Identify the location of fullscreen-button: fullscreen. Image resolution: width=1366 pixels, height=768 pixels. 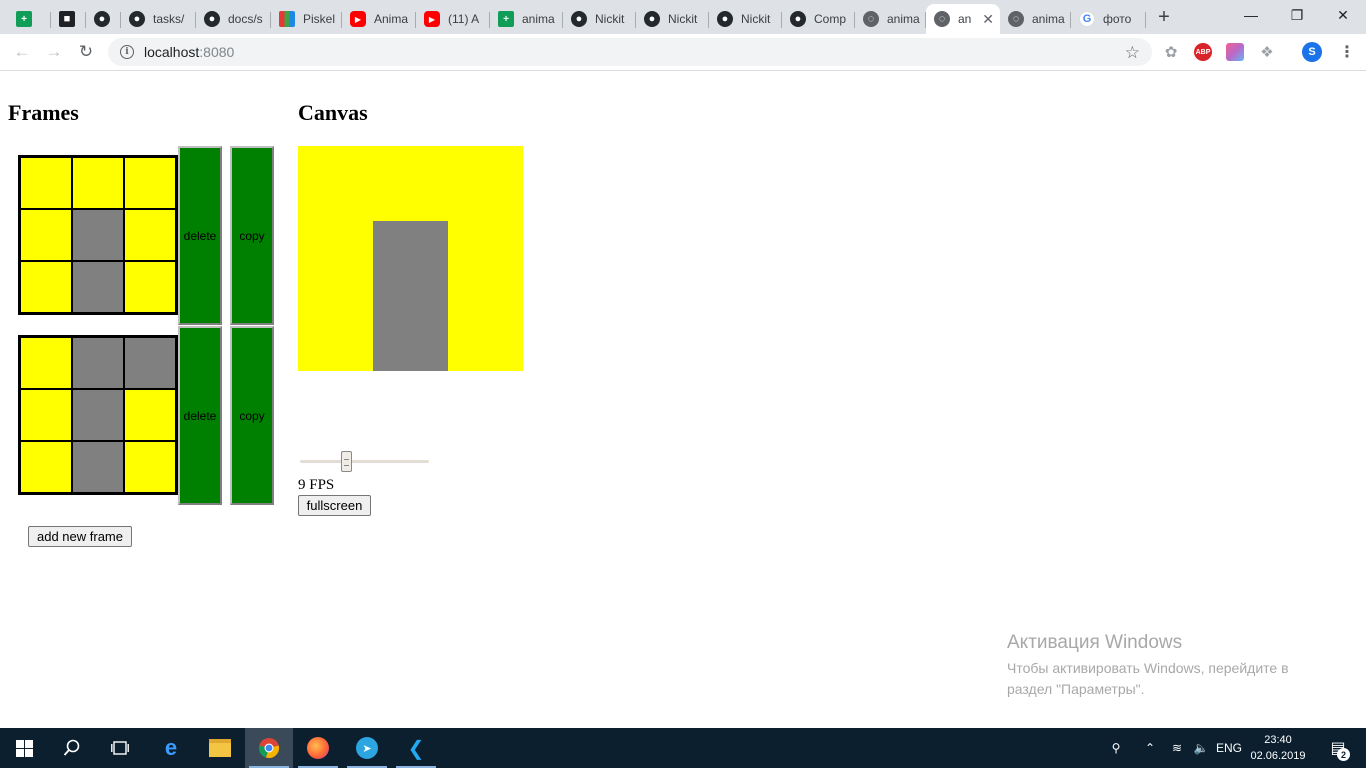
(334, 505).